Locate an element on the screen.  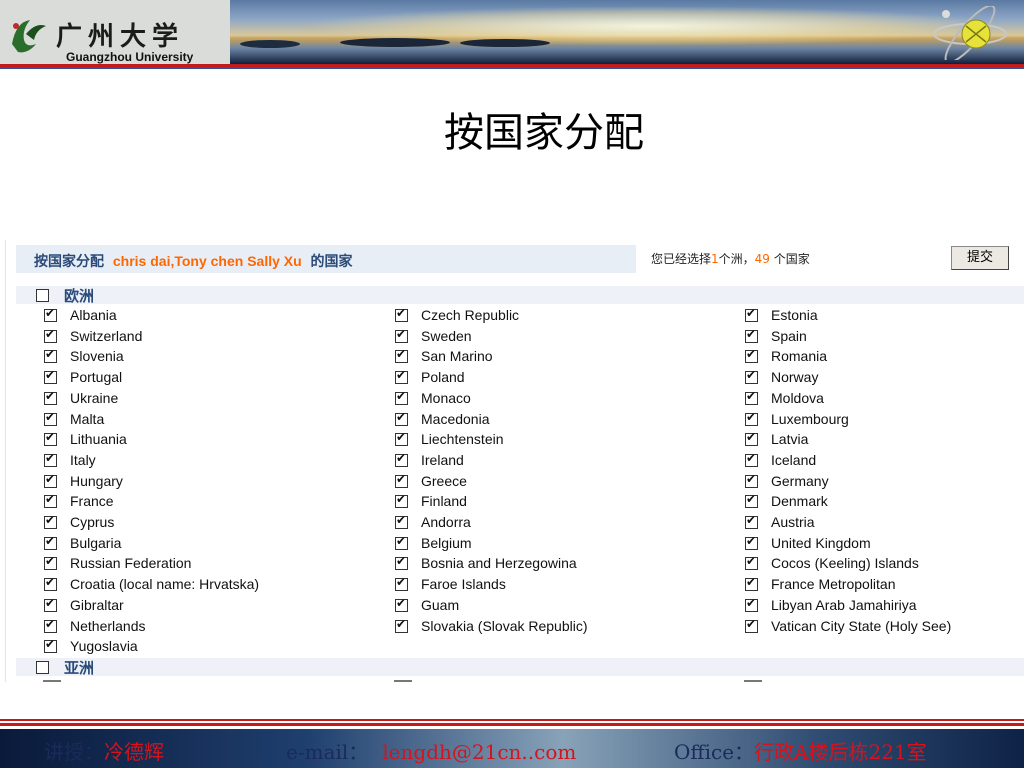
email-label: e-mail： is located at coordinates (327, 752).